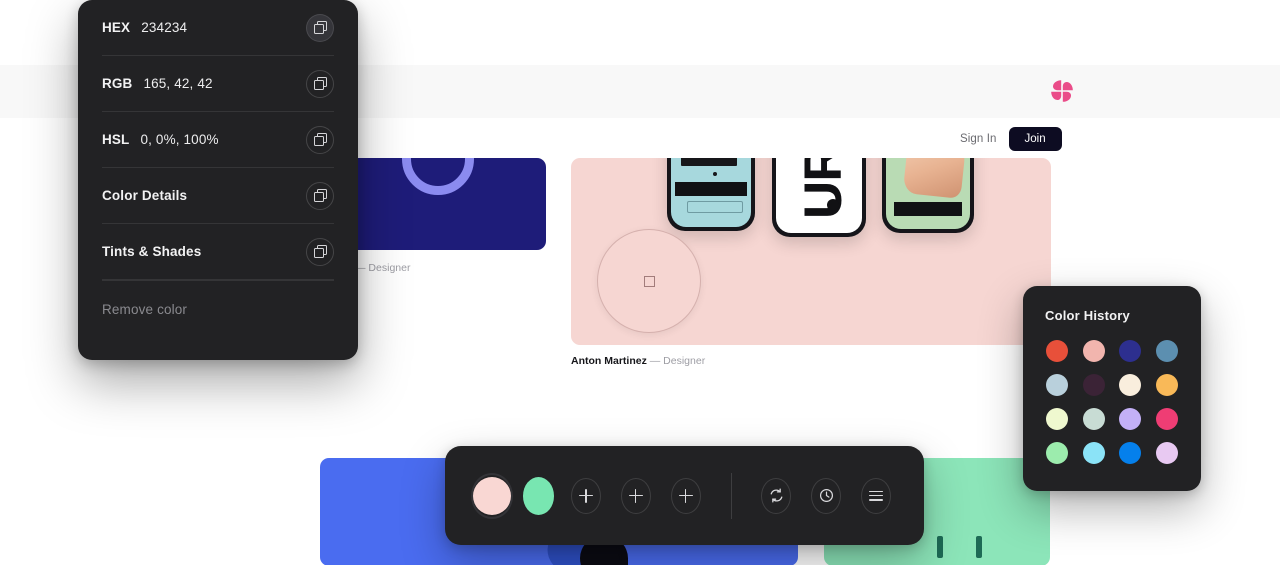  I want to click on clock-icon, so click(826, 495).